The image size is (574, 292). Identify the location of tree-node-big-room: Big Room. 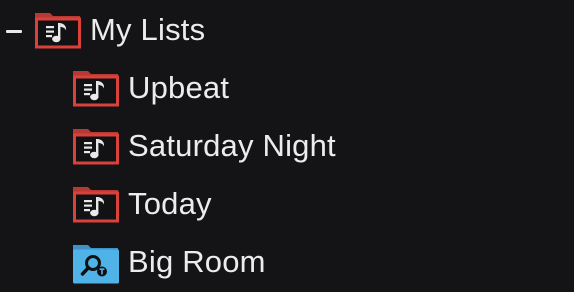
(168, 262).